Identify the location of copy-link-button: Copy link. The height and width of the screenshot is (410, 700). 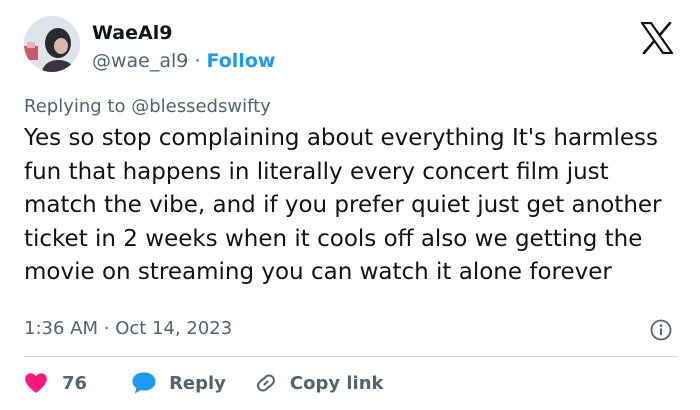
(319, 383).